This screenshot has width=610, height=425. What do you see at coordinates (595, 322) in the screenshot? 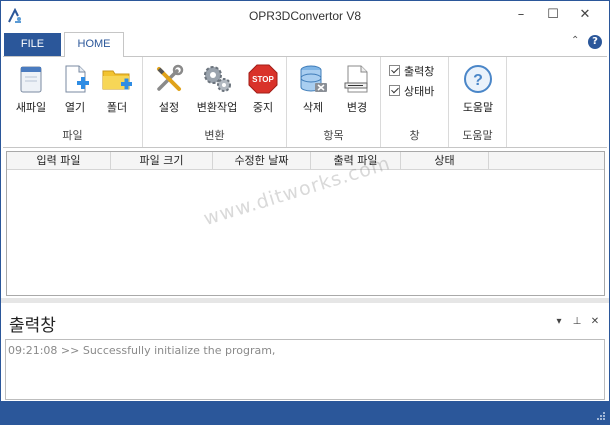
I see `pane-close-icon: ✕` at bounding box center [595, 322].